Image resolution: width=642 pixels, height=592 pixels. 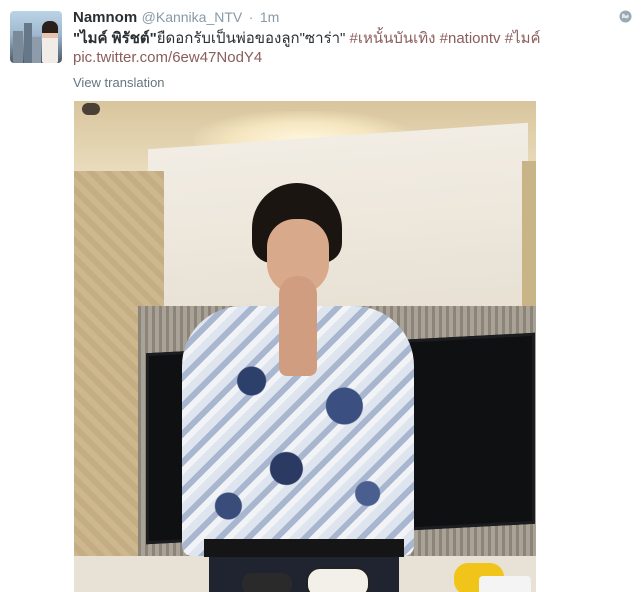 What do you see at coordinates (298, 326) in the screenshot?
I see `photo-person-hands` at bounding box center [298, 326].